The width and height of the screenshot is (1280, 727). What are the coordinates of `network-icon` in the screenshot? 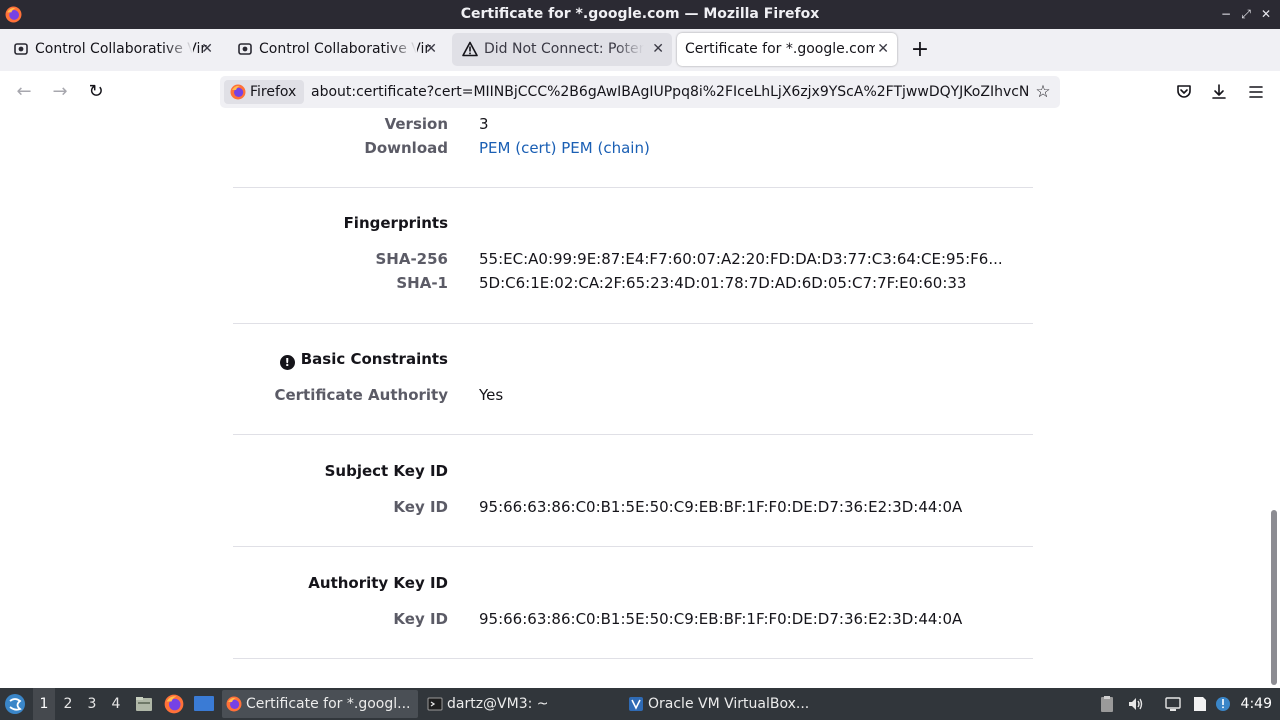 It's located at (1173, 704).